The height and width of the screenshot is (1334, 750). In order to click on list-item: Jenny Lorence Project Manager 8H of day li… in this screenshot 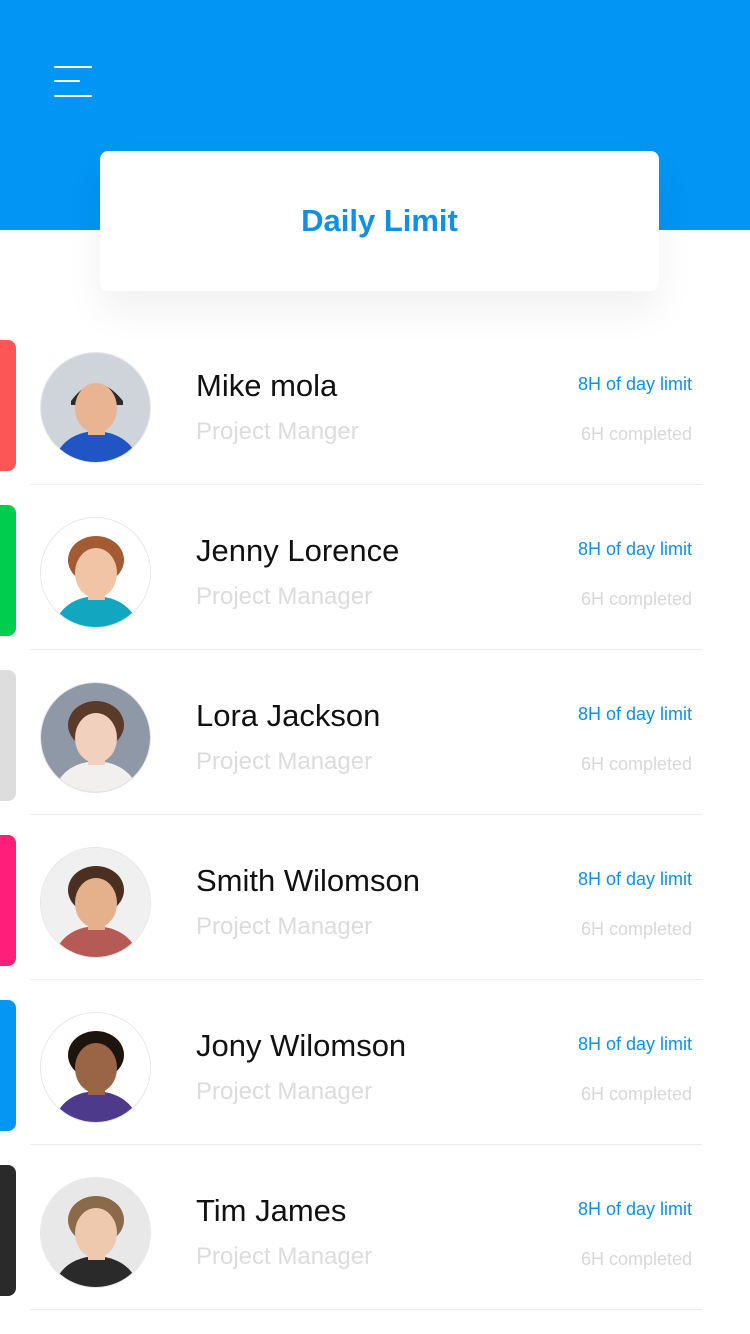, I will do `click(375, 567)`.